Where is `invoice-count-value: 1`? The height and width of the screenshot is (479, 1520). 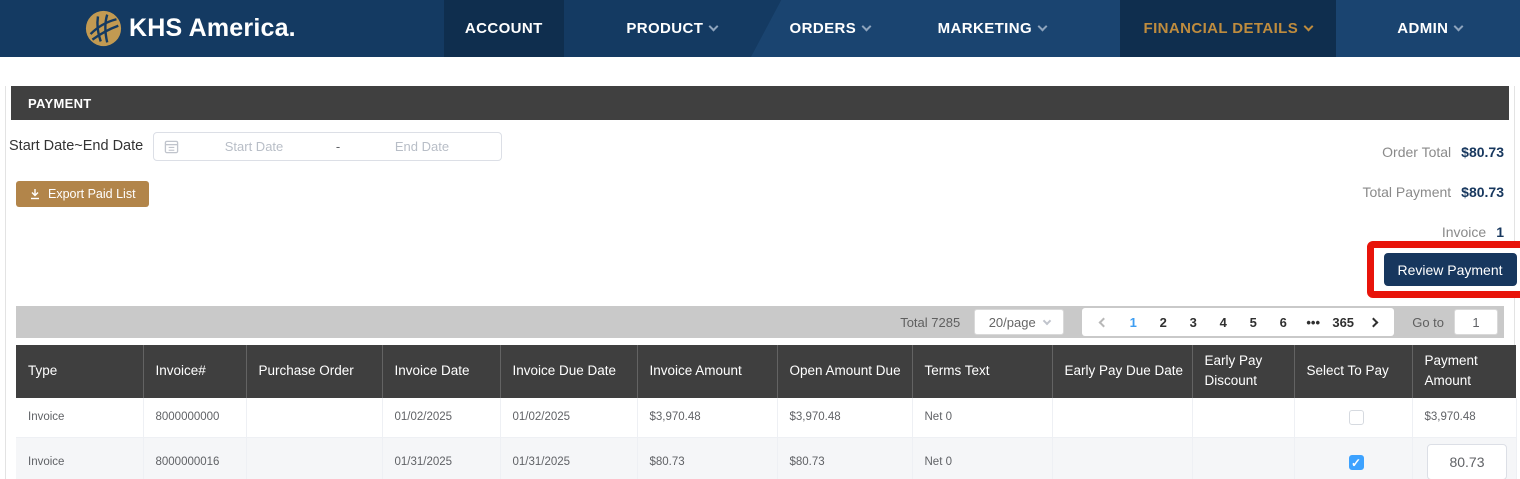 invoice-count-value: 1 is located at coordinates (1500, 232).